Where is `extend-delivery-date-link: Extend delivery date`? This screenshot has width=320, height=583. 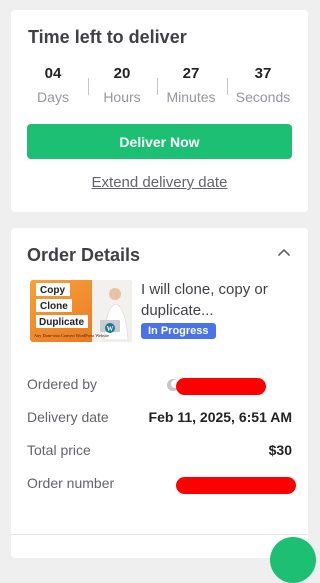 extend-delivery-date-link: Extend delivery date is located at coordinates (159, 182).